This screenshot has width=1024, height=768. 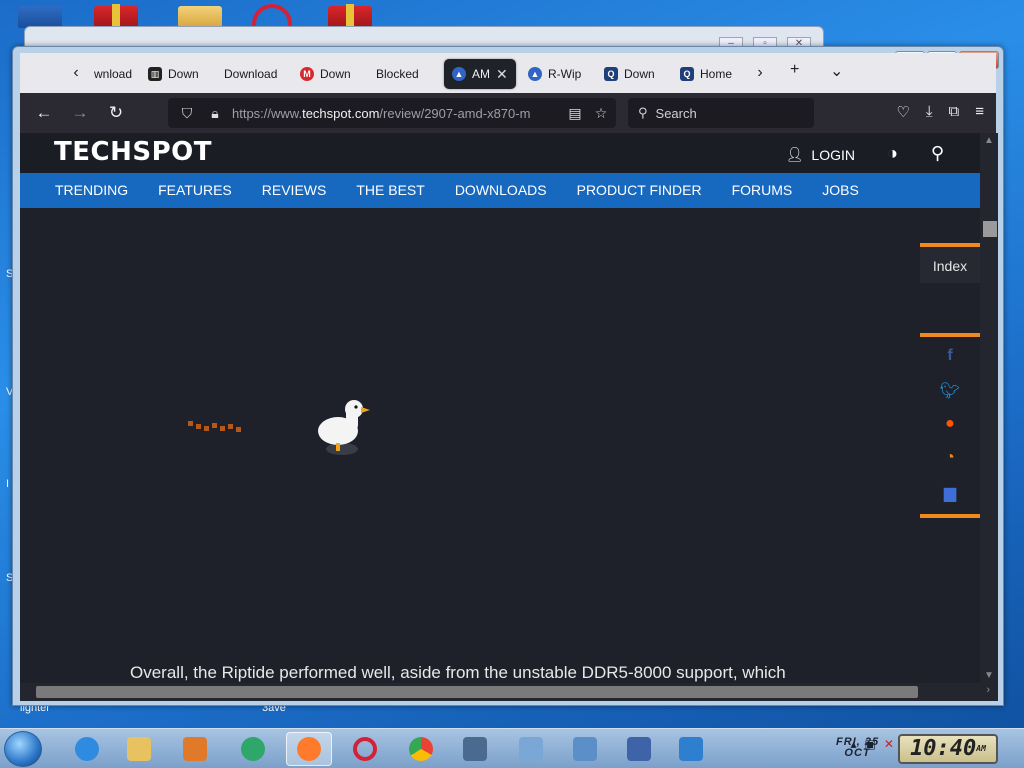 What do you see at coordinates (531, 749) in the screenshot?
I see `network-icon` at bounding box center [531, 749].